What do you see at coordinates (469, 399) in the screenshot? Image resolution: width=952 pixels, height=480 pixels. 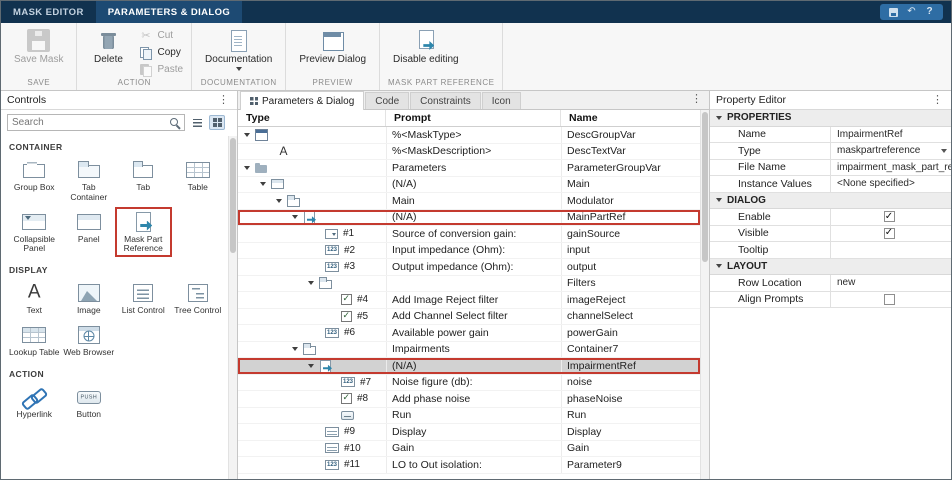 I see `tree-row-phasenoise: #8 Add phase noisephaseNoise` at bounding box center [469, 399].